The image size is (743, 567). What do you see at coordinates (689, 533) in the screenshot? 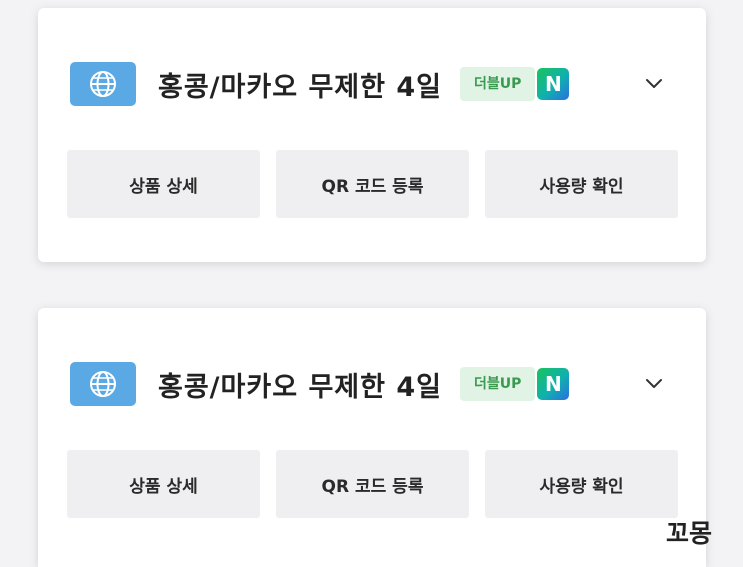
I see `watermark-text: 꼬몽` at bounding box center [689, 533].